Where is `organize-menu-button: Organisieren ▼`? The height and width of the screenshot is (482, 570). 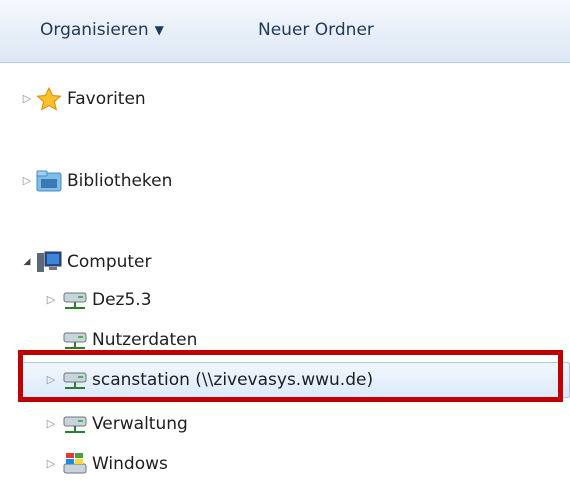 organize-menu-button: Organisieren ▼ is located at coordinates (102, 31).